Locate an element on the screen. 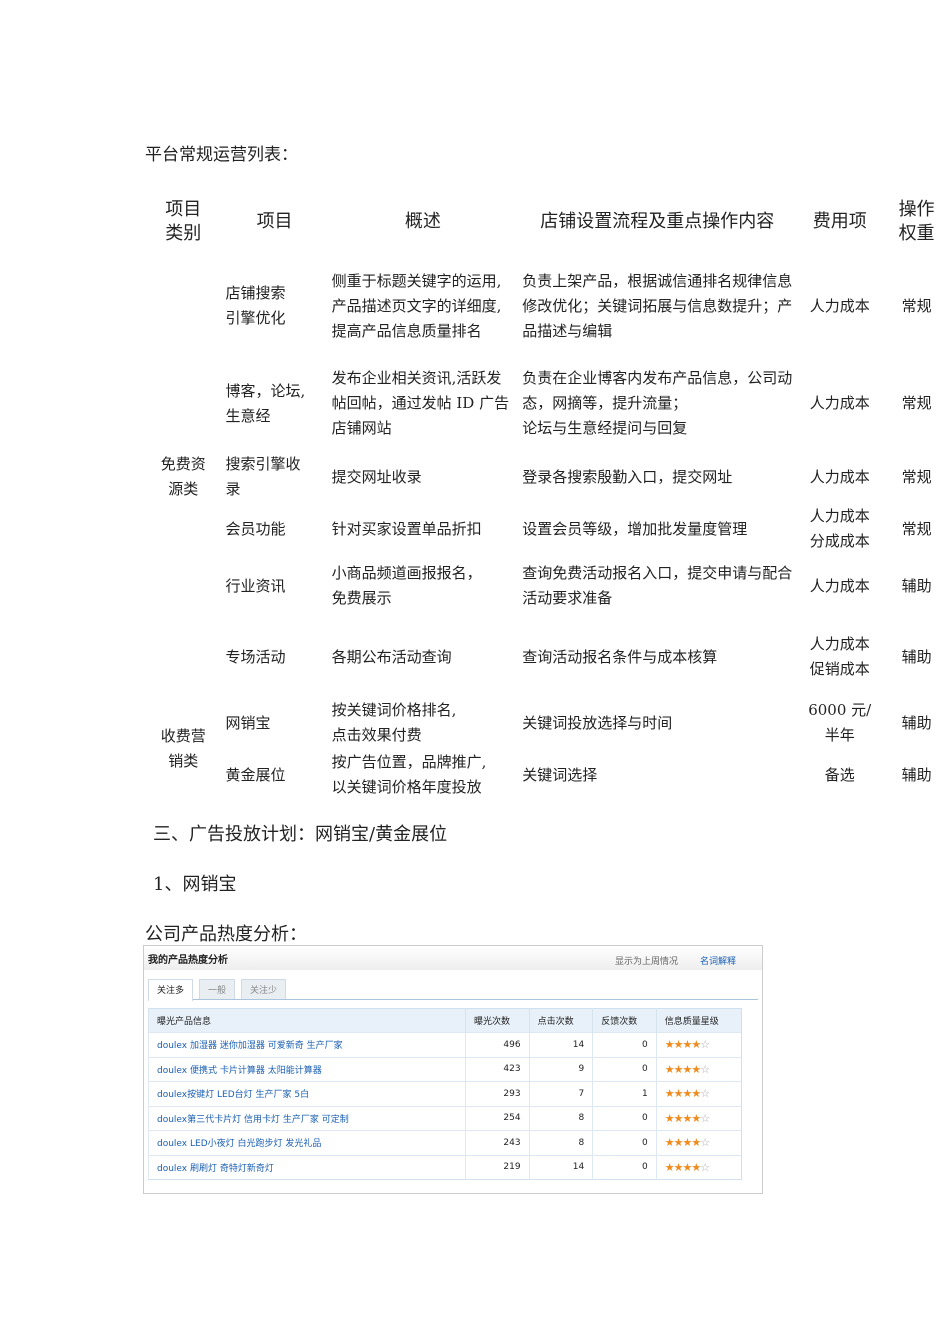  col-exposure: 曝光次数 is located at coordinates (497, 1020).